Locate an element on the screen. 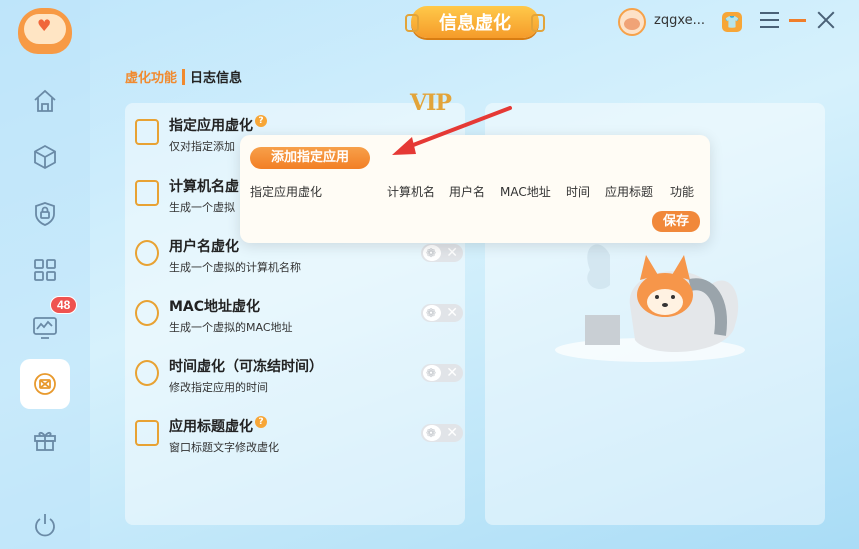  menu-icon is located at coordinates (769, 21).